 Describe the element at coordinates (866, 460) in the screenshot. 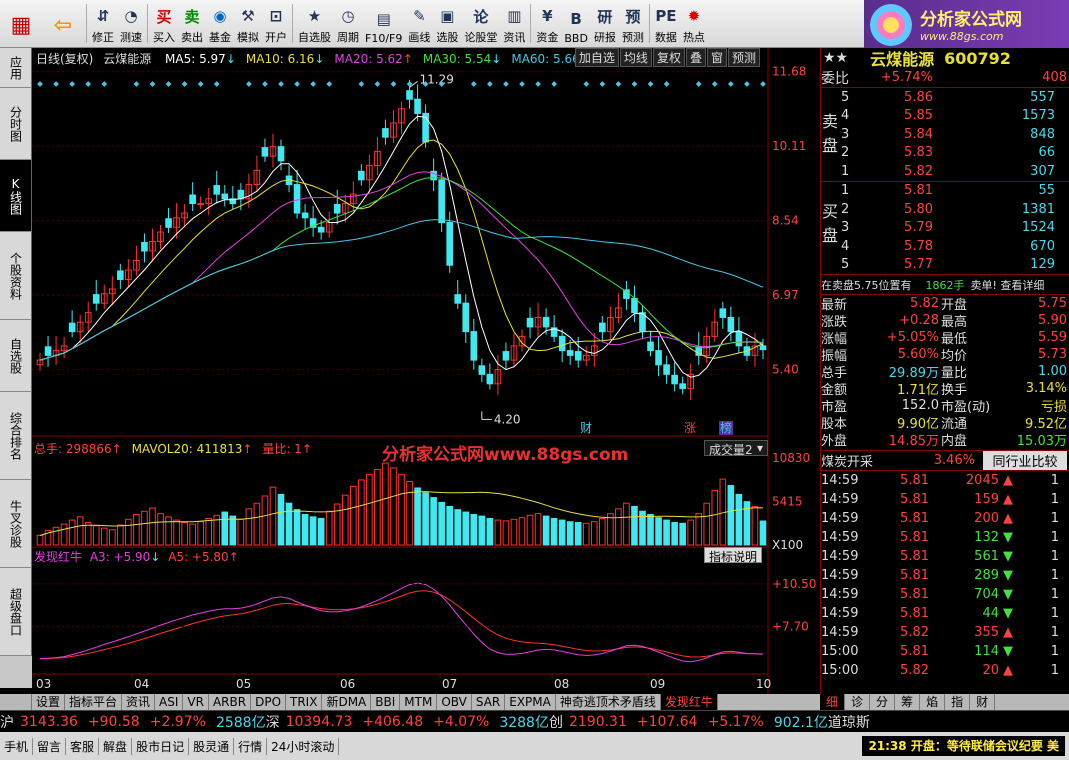

I see `sector-name: 煤炭开采` at that location.